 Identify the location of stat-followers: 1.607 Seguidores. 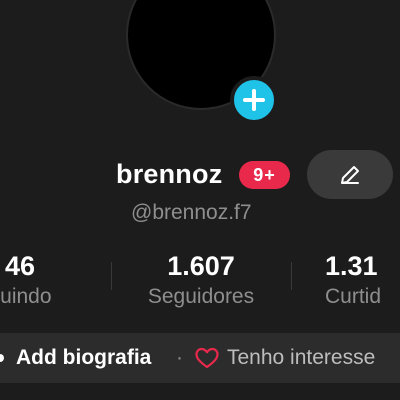
(201, 280).